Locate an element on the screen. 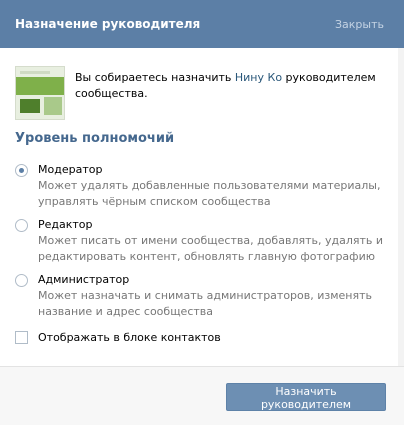 The width and height of the screenshot is (404, 425). community-thumbnail is located at coordinates (40, 93).